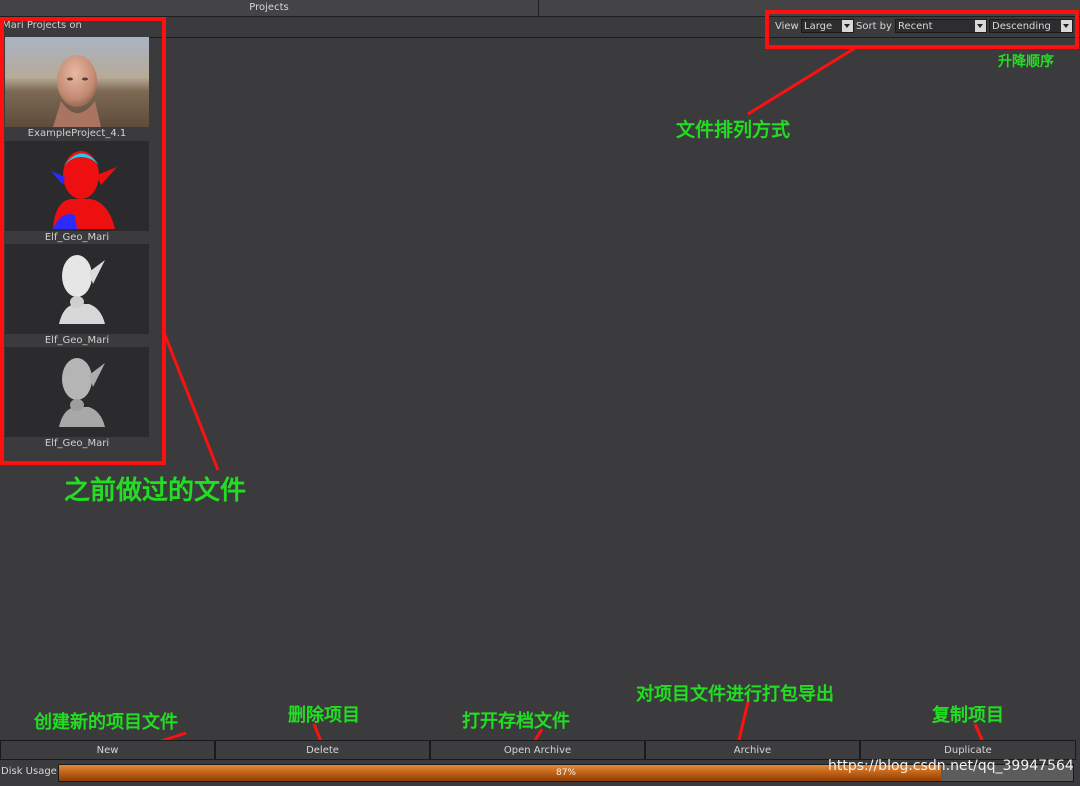  Describe the element at coordinates (733, 130) in the screenshot. I see `annotation-sort-method: 文件排列方式` at that location.